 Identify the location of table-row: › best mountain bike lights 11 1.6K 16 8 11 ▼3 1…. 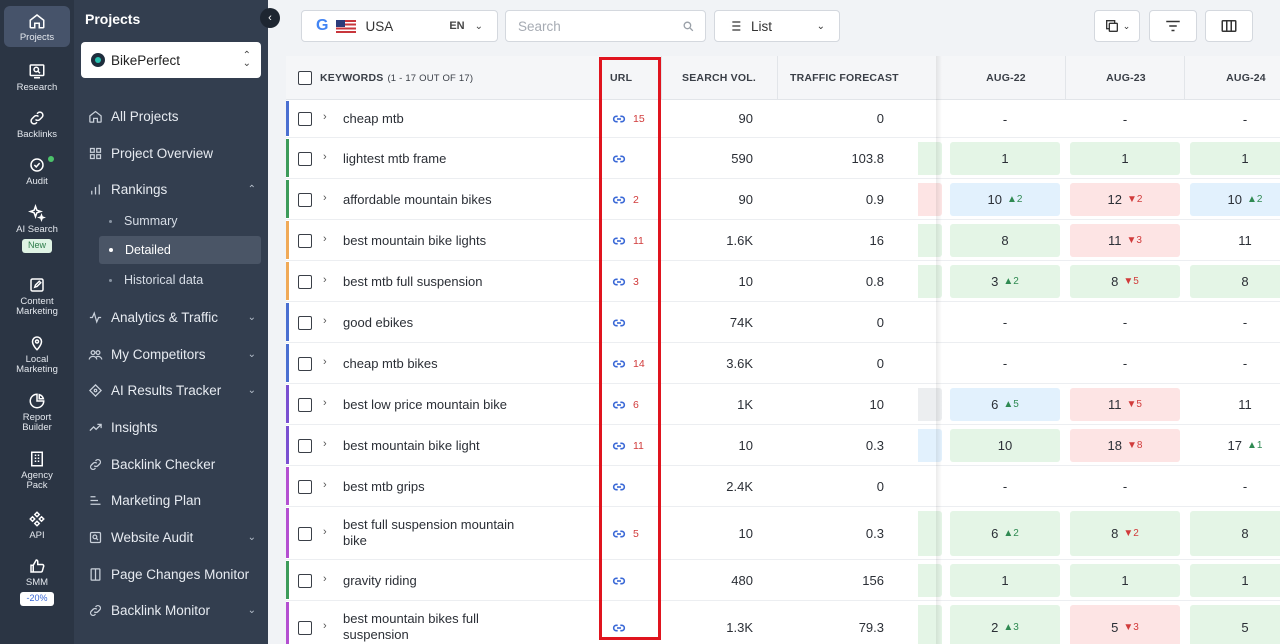
(783, 240).